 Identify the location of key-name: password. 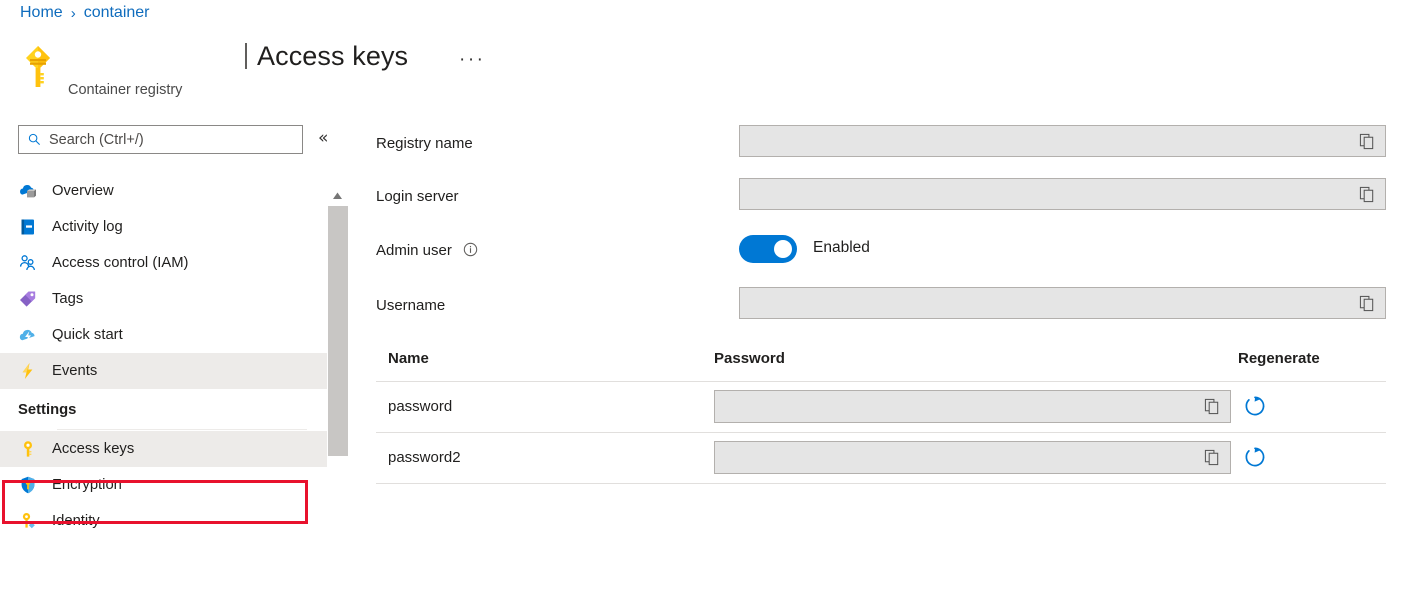
(420, 406).